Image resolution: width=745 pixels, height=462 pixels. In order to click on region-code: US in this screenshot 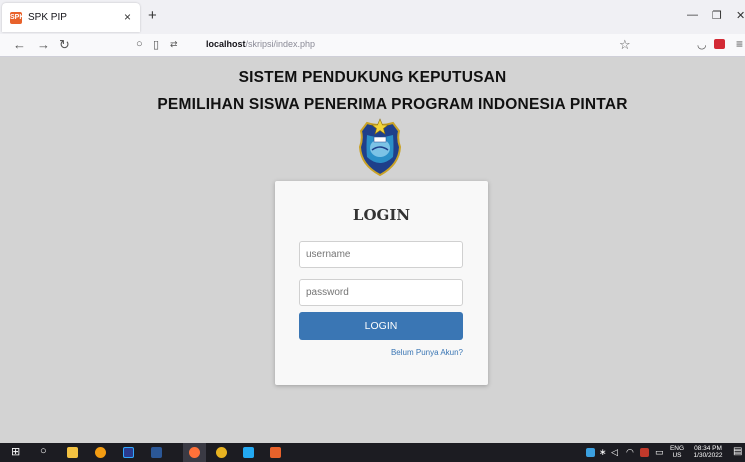, I will do `click(677, 455)`.